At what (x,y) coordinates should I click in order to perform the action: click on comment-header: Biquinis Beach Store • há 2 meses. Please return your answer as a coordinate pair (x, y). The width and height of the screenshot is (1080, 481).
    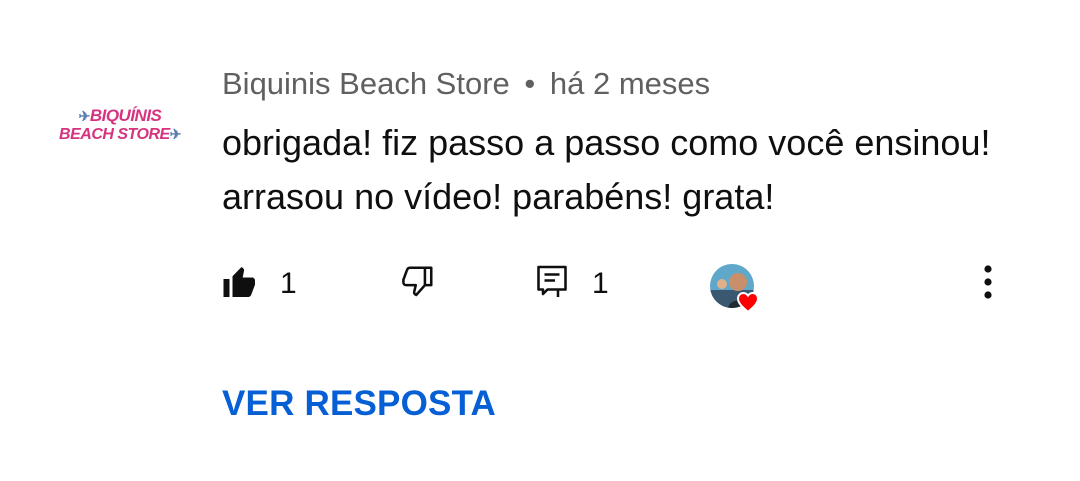
    Looking at the image, I should click on (466, 84).